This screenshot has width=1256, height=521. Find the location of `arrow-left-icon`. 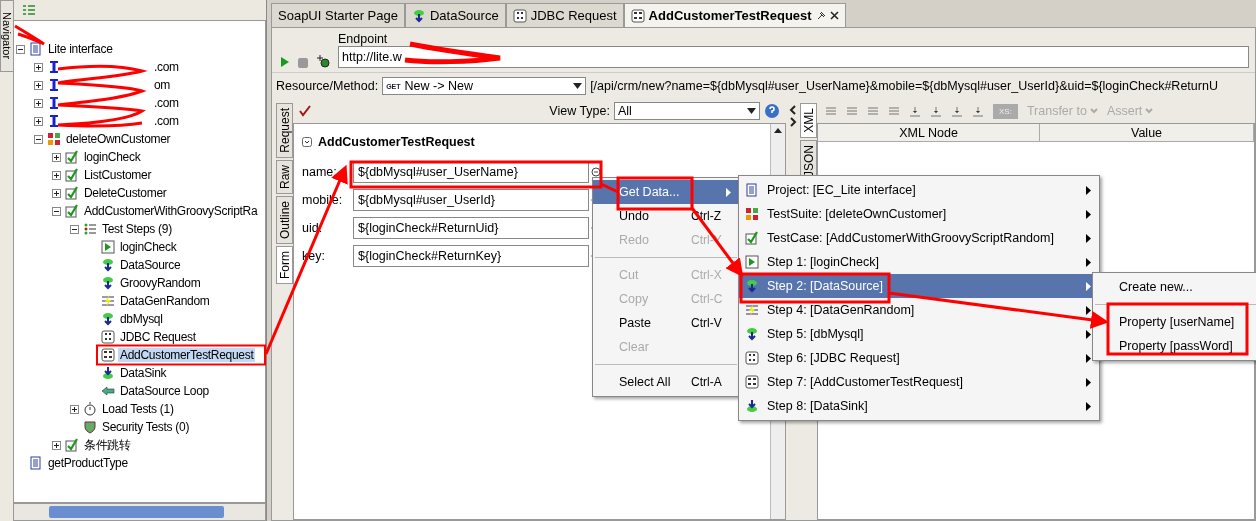

arrow-left-icon is located at coordinates (108, 391).